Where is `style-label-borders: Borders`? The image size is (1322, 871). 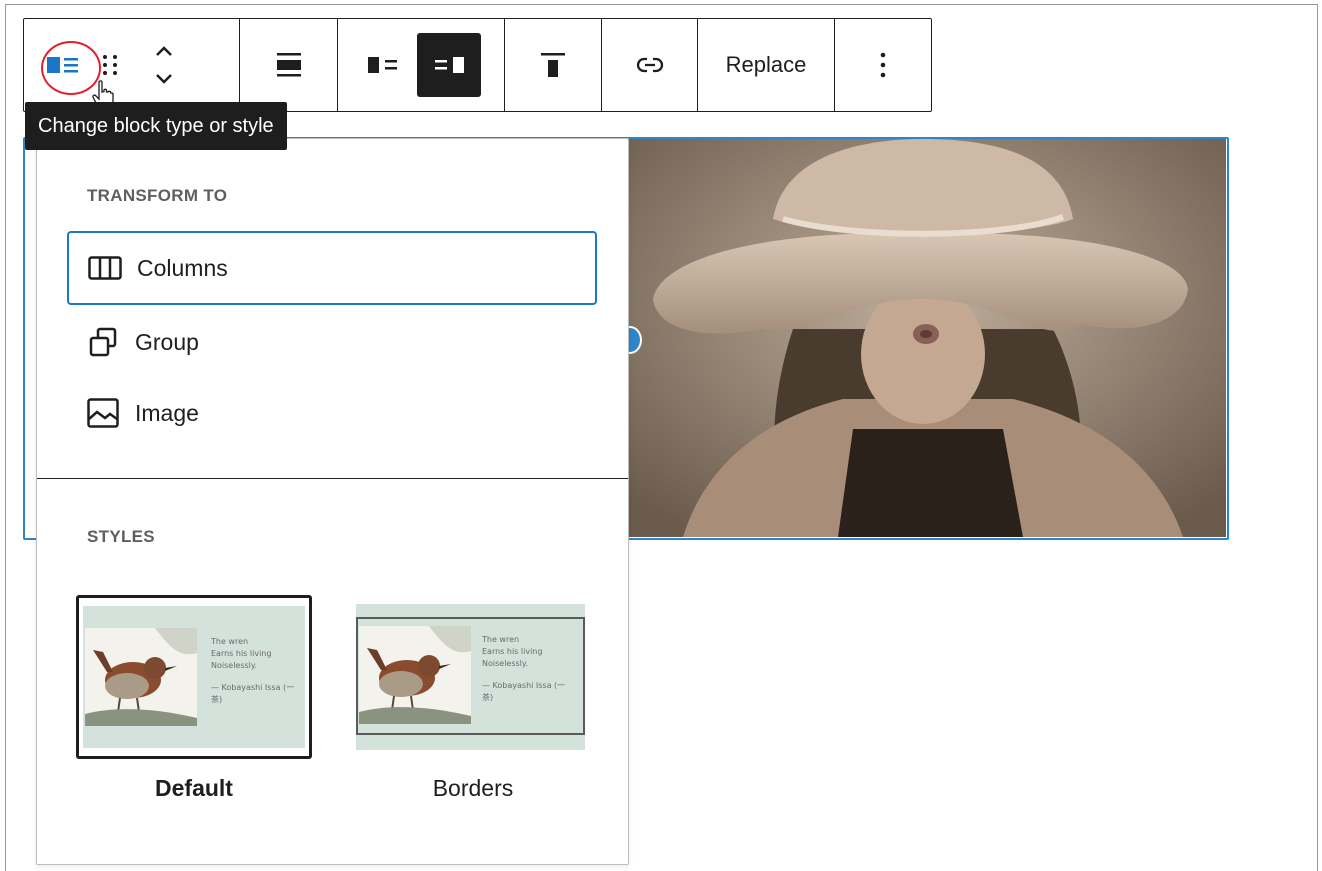
style-label-borders: Borders is located at coordinates (473, 788).